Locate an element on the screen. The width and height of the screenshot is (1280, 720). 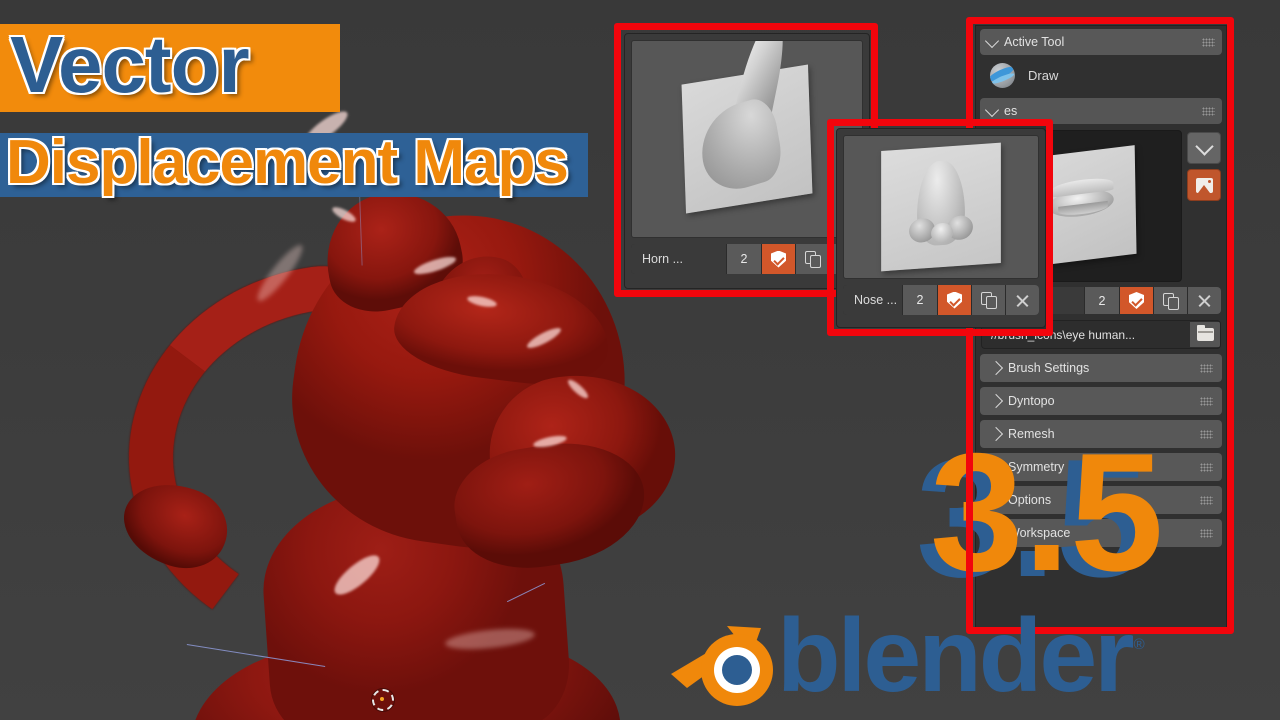
page-title-line1: Vector is located at coordinates (130, 64).